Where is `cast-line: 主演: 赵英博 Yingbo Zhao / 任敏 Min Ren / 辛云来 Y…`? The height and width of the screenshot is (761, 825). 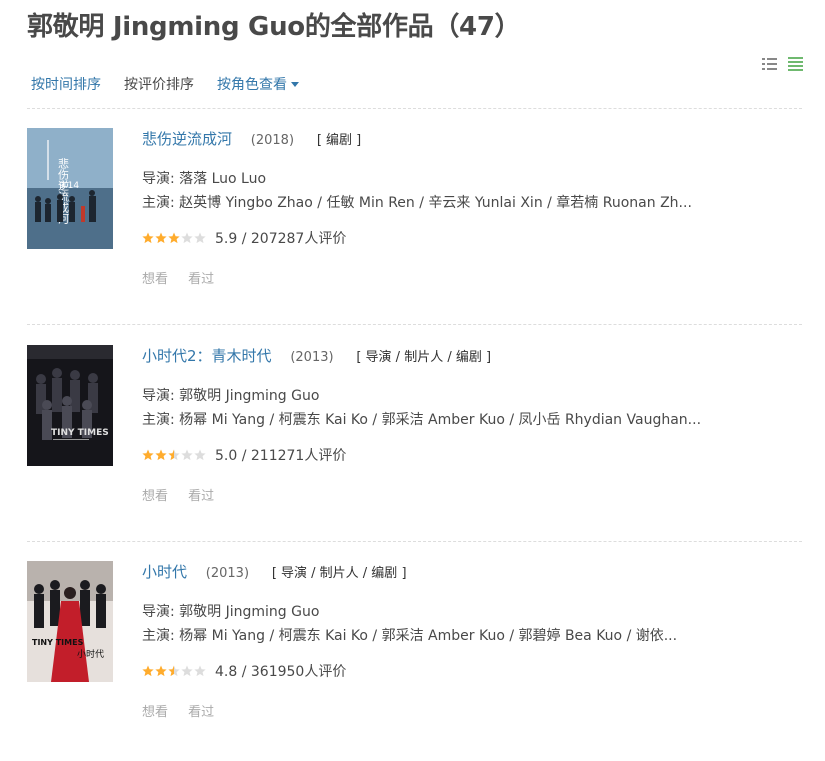
cast-line: 主演: 赵英博 Yingbo Zhao / 任敏 Min Ren / 辛云来 Y… is located at coordinates (417, 203).